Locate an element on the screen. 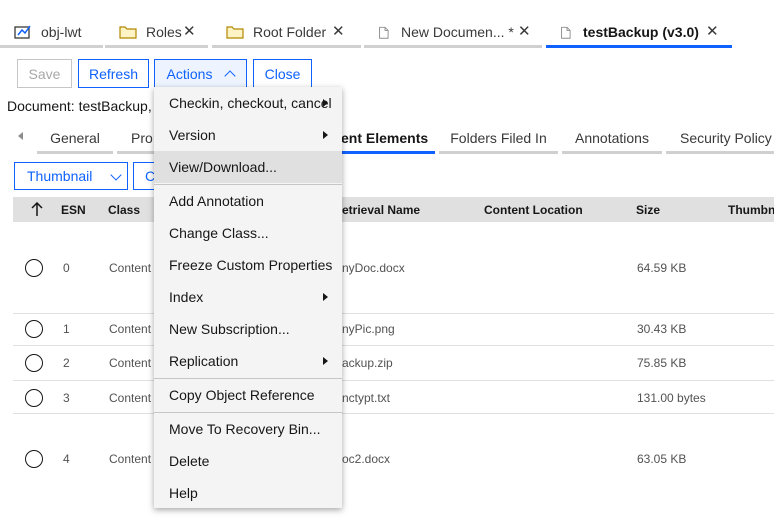  tab-root-folder: Root Folder ✕ is located at coordinates (286, 32).